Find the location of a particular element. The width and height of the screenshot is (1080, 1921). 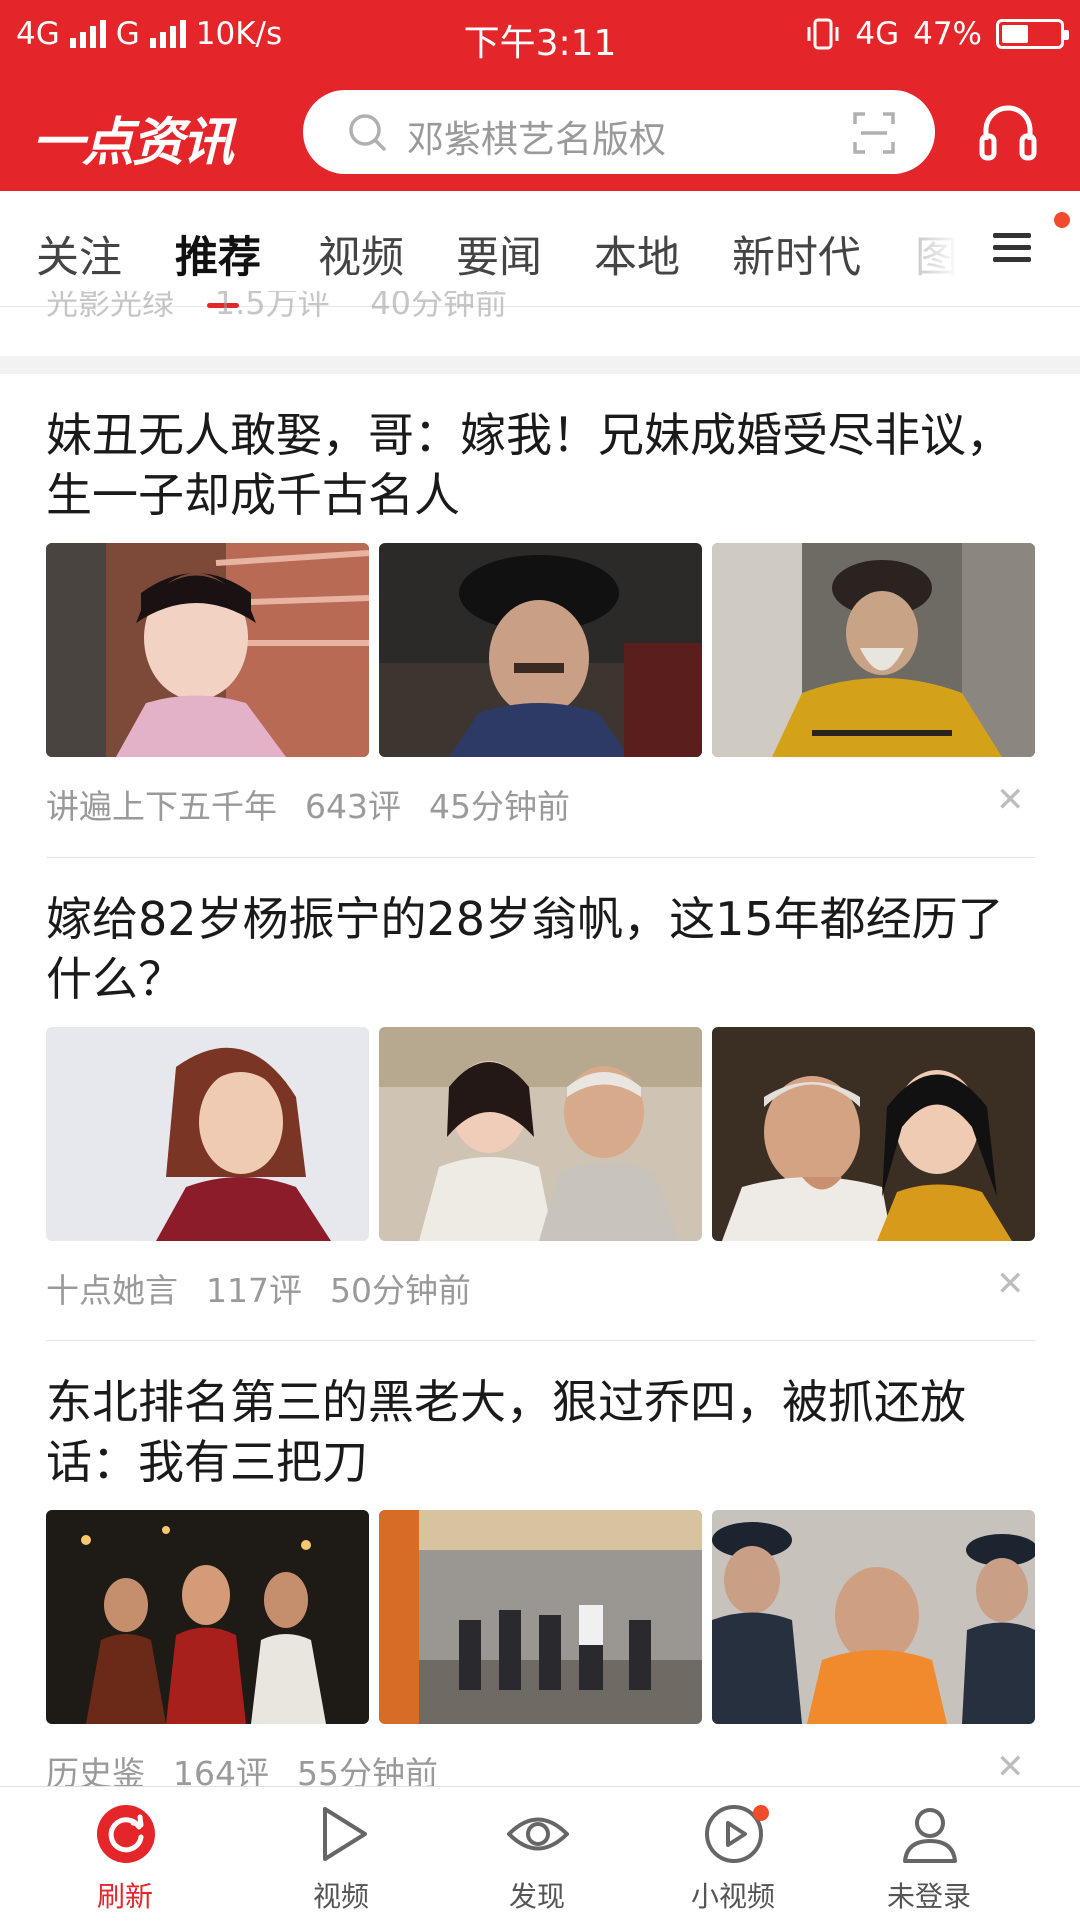

tab-headlines: 要闻 is located at coordinates (499, 254).